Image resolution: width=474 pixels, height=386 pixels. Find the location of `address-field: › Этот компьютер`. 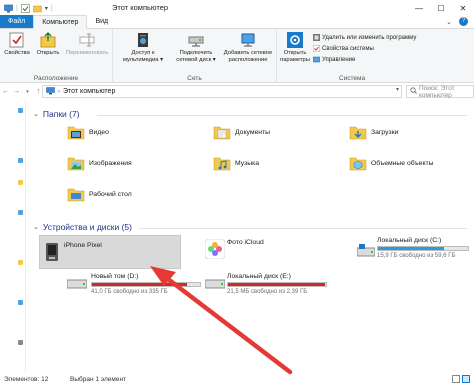

address-field: › Этот компьютер is located at coordinates (222, 91).